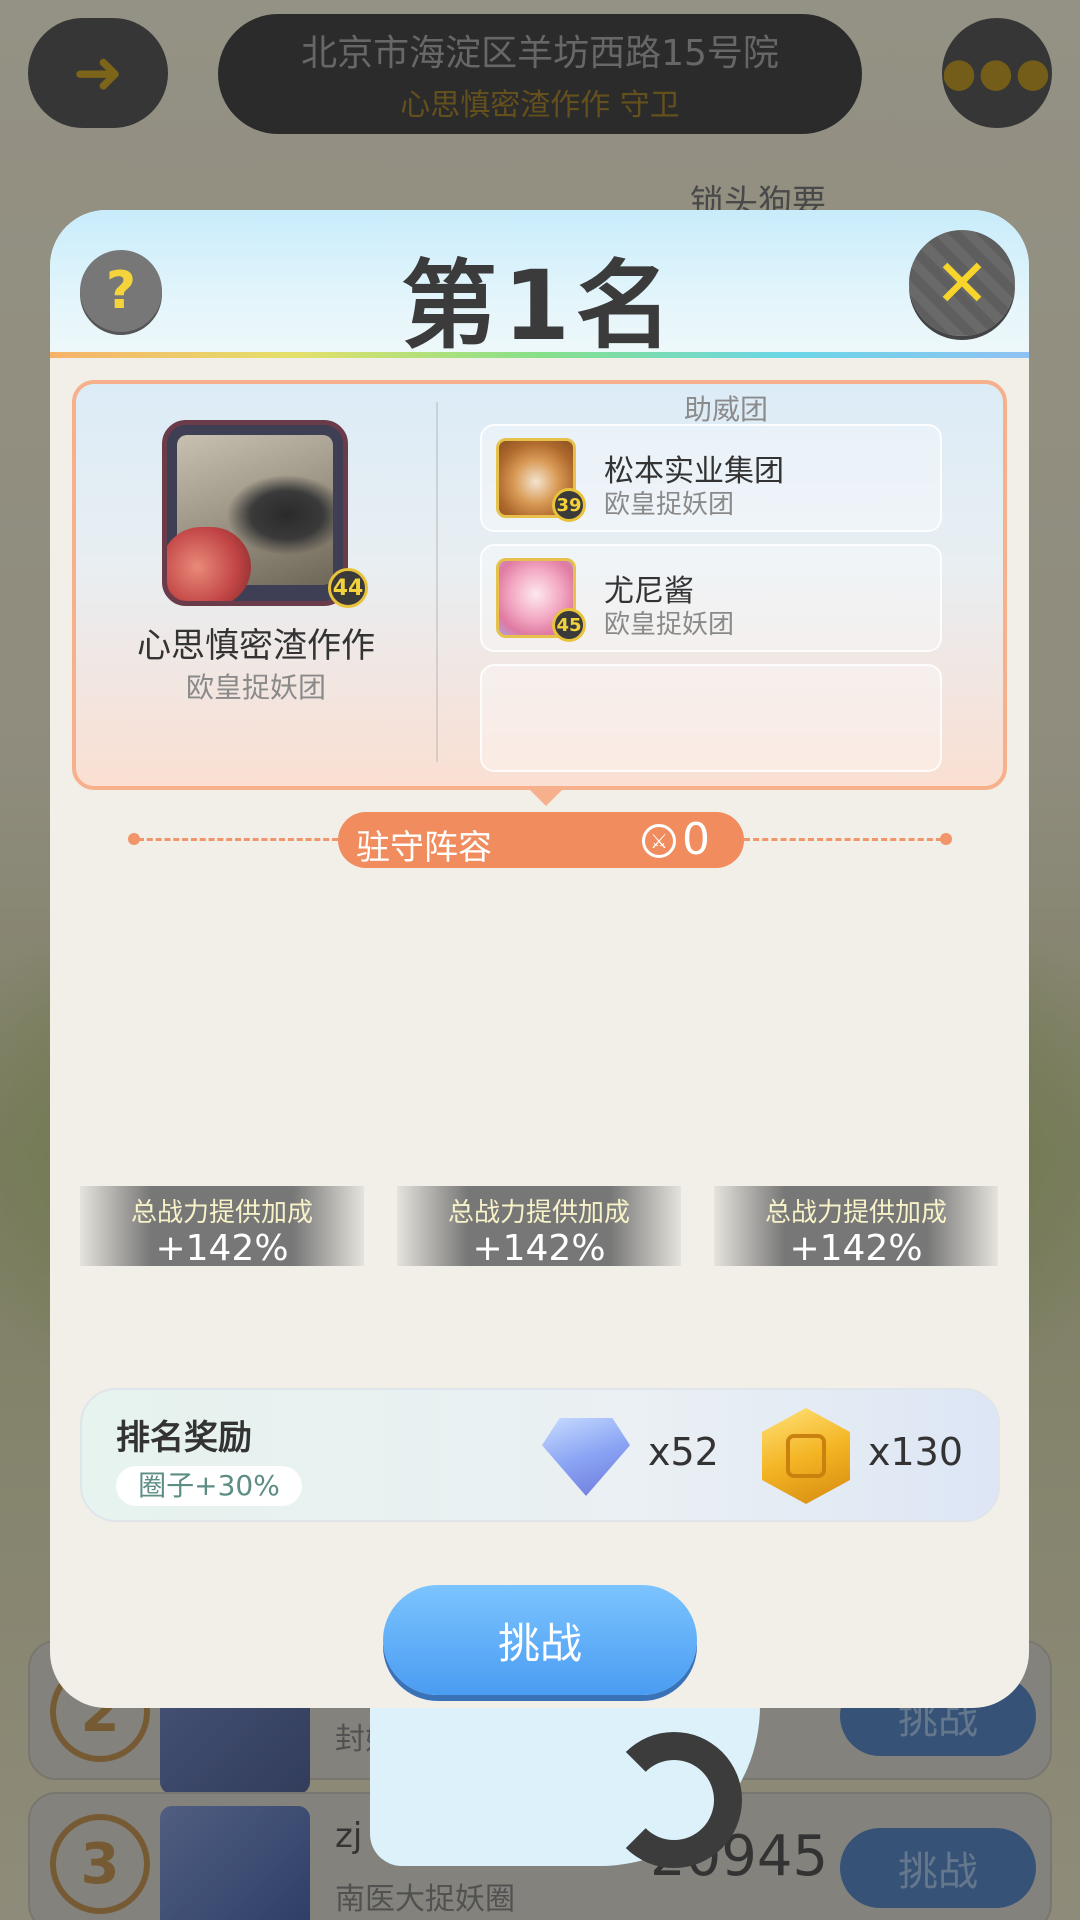  I want to click on close-icon: ✕, so click(962, 283).